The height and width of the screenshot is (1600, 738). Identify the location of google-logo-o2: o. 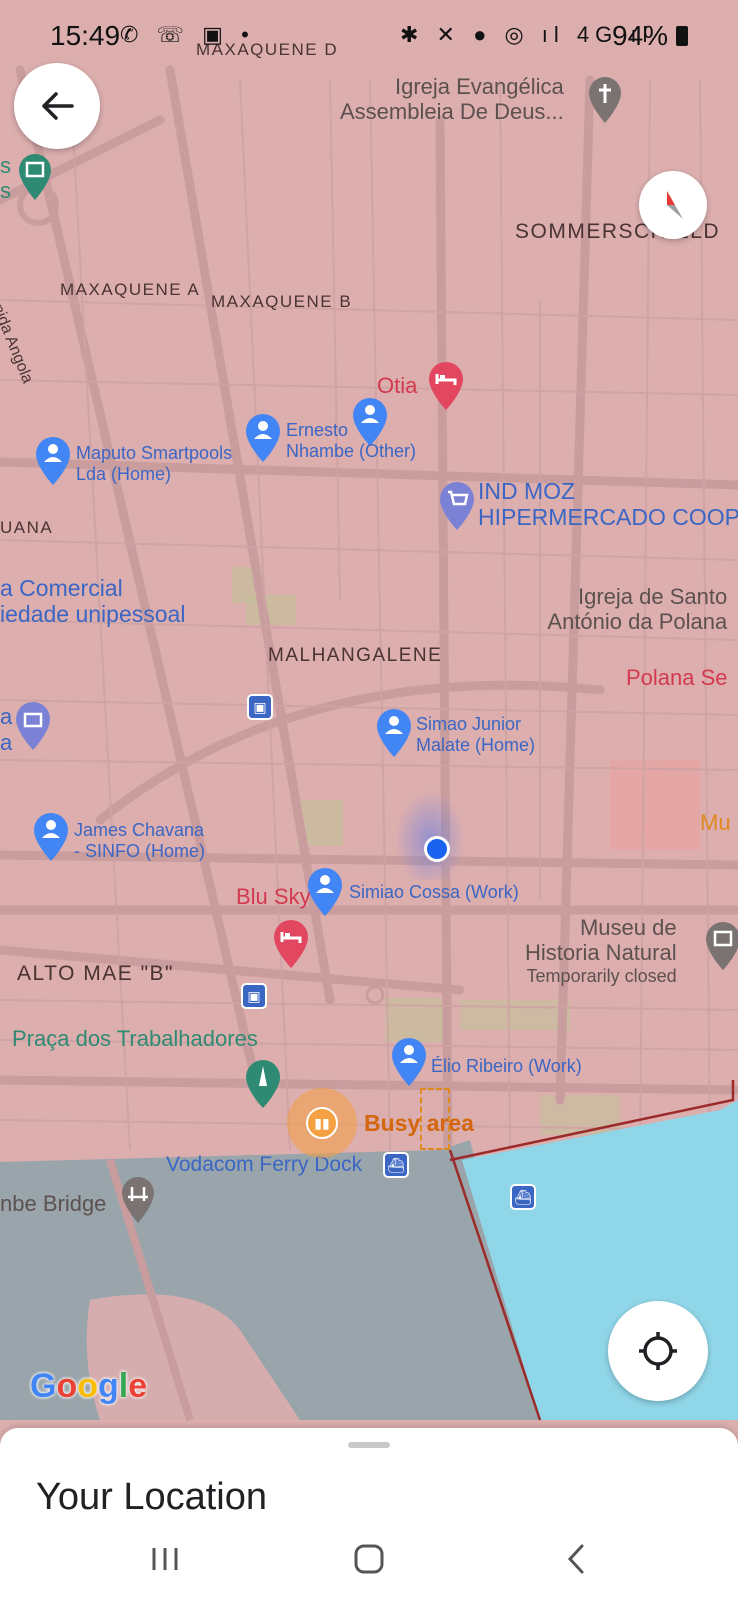
(88, 1386).